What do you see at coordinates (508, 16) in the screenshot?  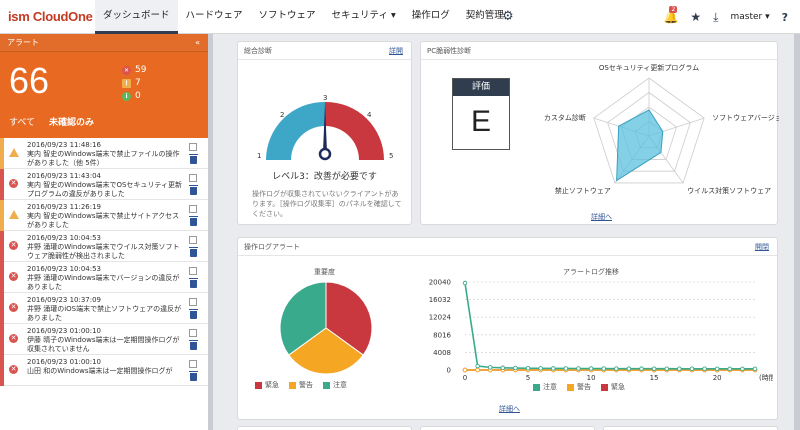 I see `gear-icon: ⚙` at bounding box center [508, 16].